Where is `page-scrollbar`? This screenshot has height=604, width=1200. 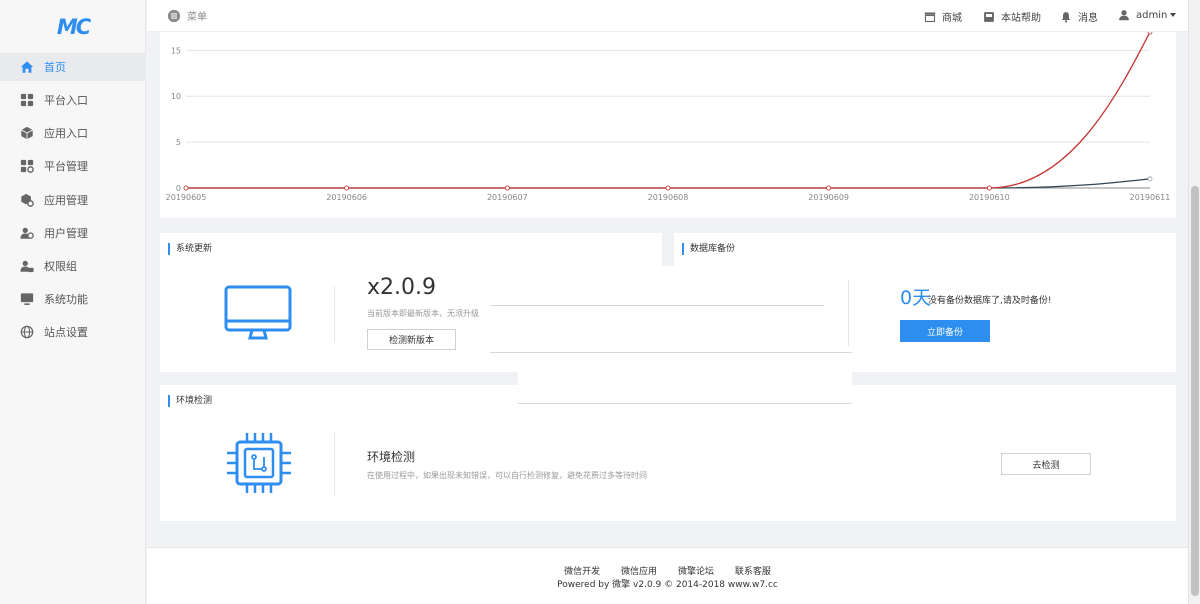
page-scrollbar is located at coordinates (1194, 302).